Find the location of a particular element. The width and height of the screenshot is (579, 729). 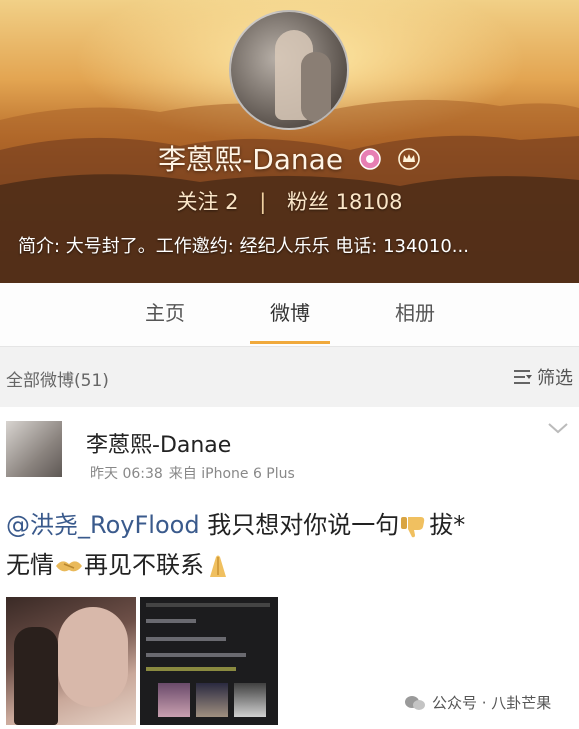

post-source: 来自 iPhone 6 Plus is located at coordinates (231, 474).